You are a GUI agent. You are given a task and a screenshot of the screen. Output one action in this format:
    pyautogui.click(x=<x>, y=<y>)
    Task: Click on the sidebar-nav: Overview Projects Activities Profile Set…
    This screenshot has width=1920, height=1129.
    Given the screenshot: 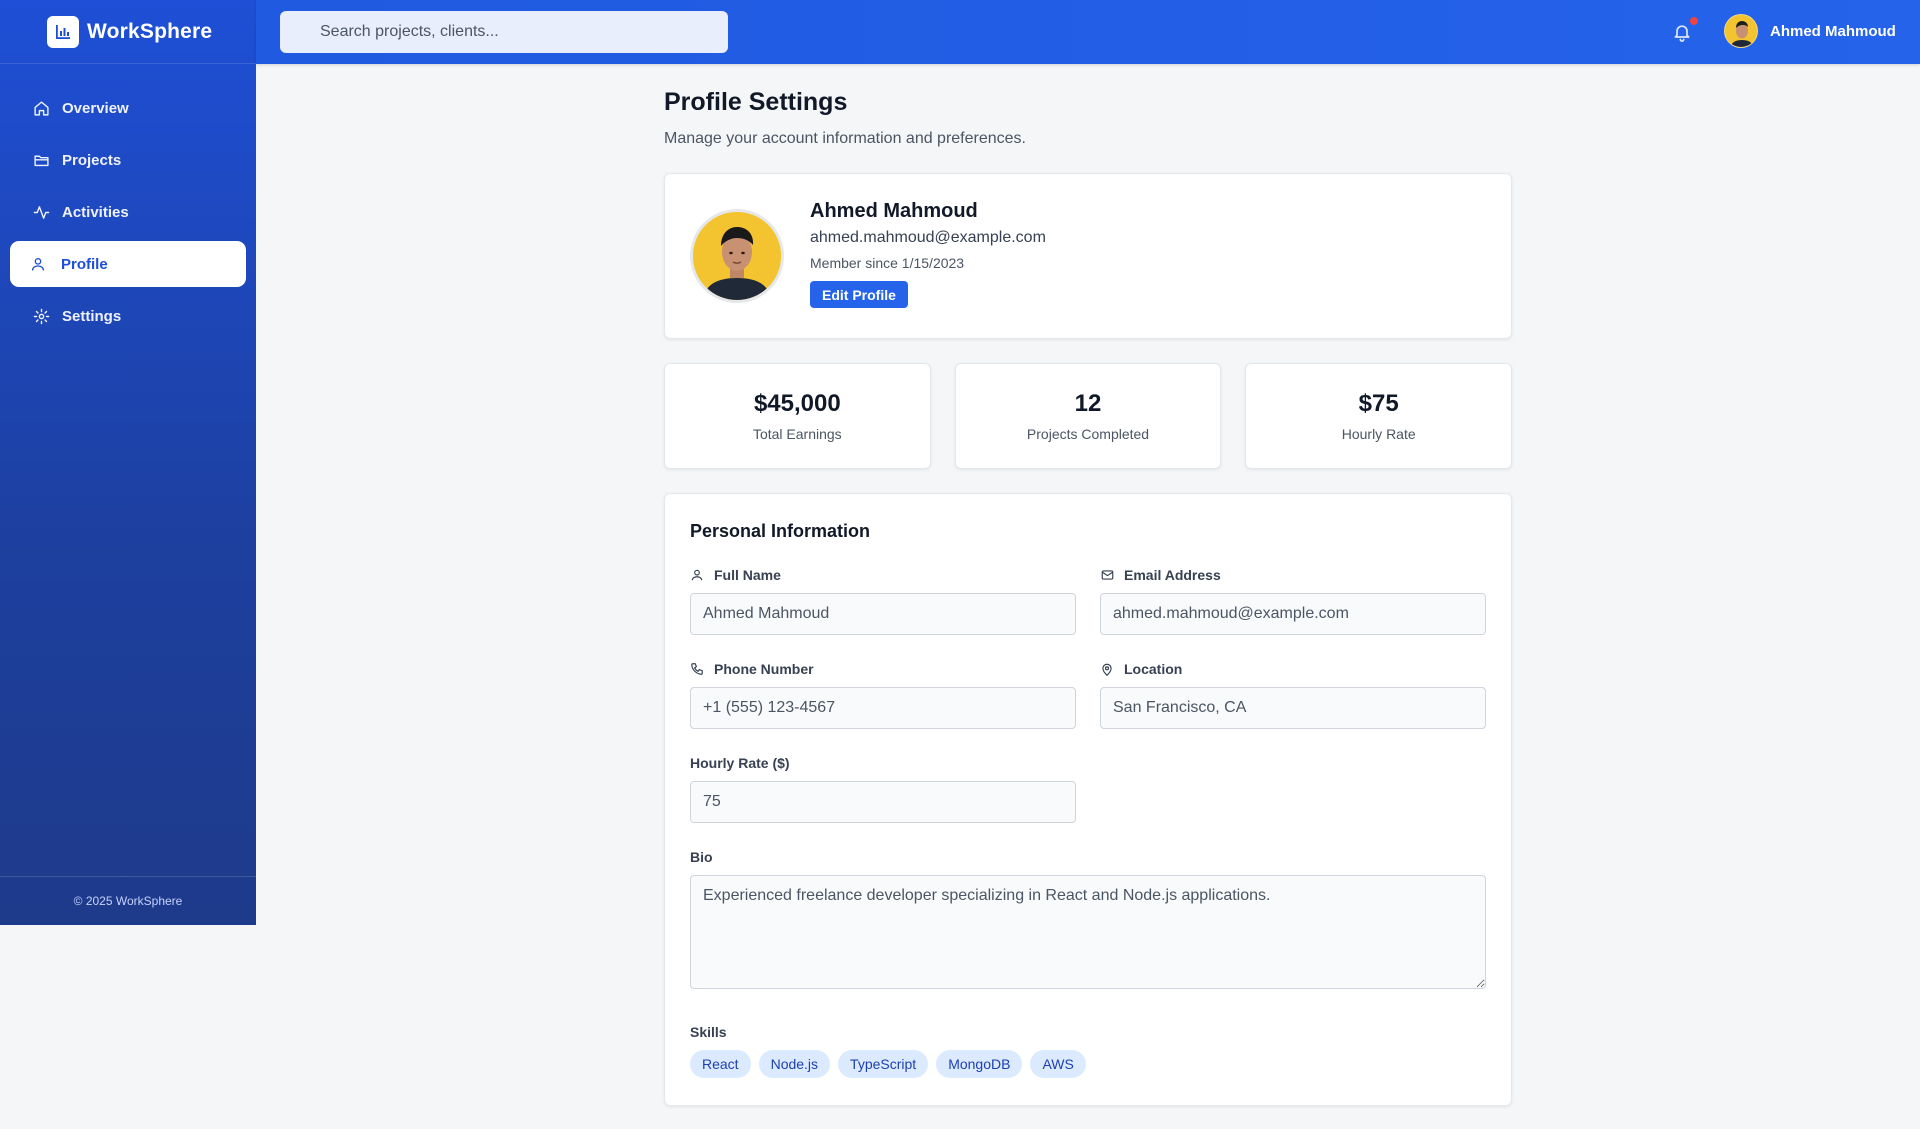 What is the action you would take?
    pyautogui.click(x=128, y=201)
    